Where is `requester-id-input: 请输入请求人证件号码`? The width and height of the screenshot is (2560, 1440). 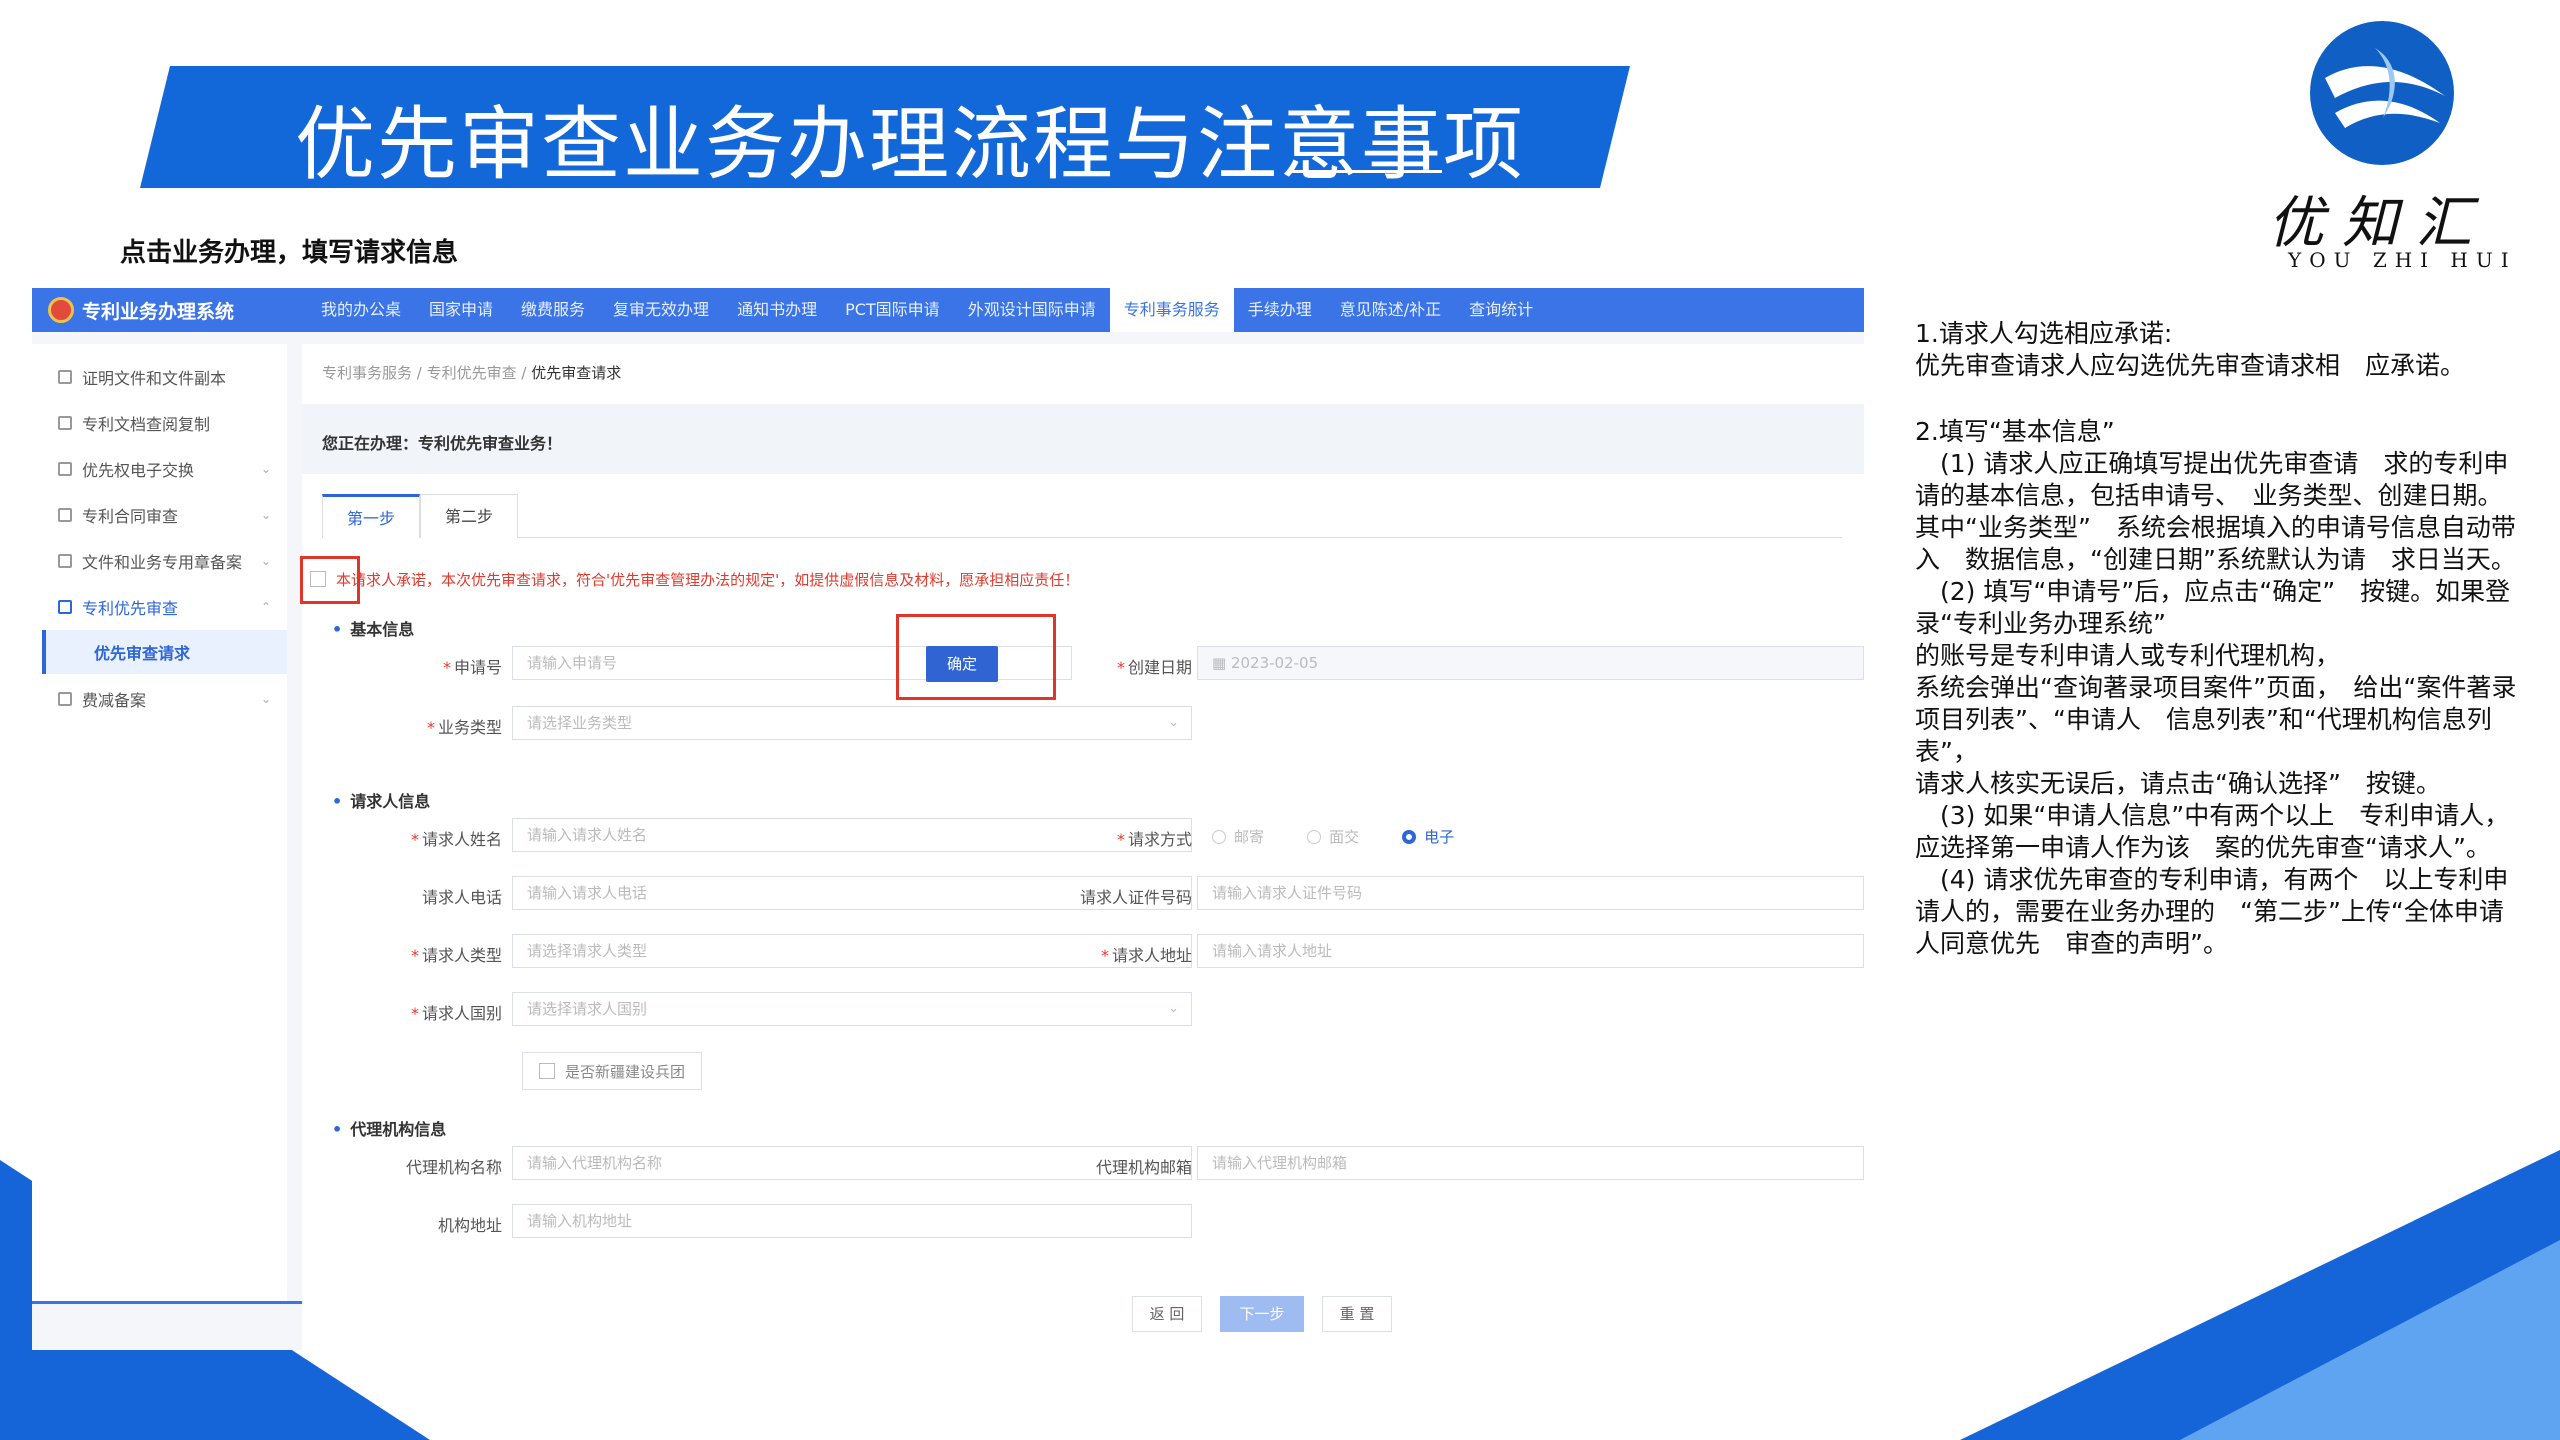 requester-id-input: 请输入请求人证件号码 is located at coordinates (1530, 893).